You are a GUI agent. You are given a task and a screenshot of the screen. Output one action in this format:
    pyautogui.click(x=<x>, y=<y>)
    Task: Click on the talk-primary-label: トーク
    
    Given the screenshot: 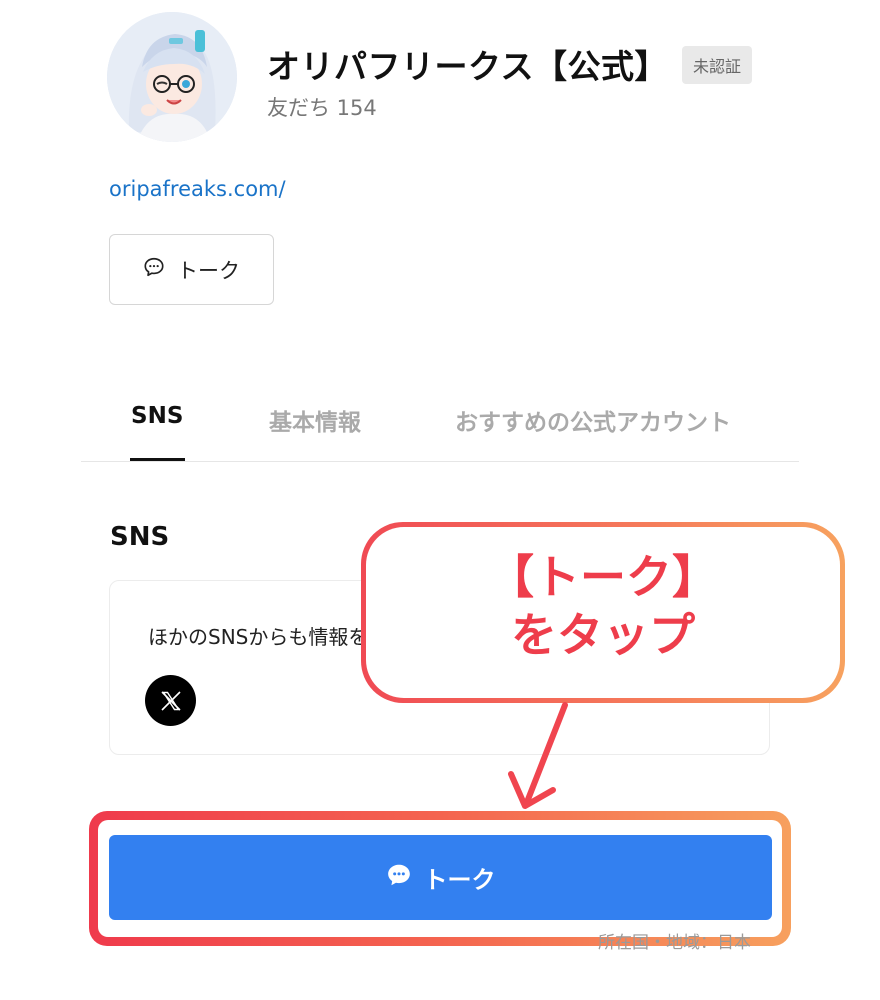 What is the action you would take?
    pyautogui.click(x=459, y=880)
    